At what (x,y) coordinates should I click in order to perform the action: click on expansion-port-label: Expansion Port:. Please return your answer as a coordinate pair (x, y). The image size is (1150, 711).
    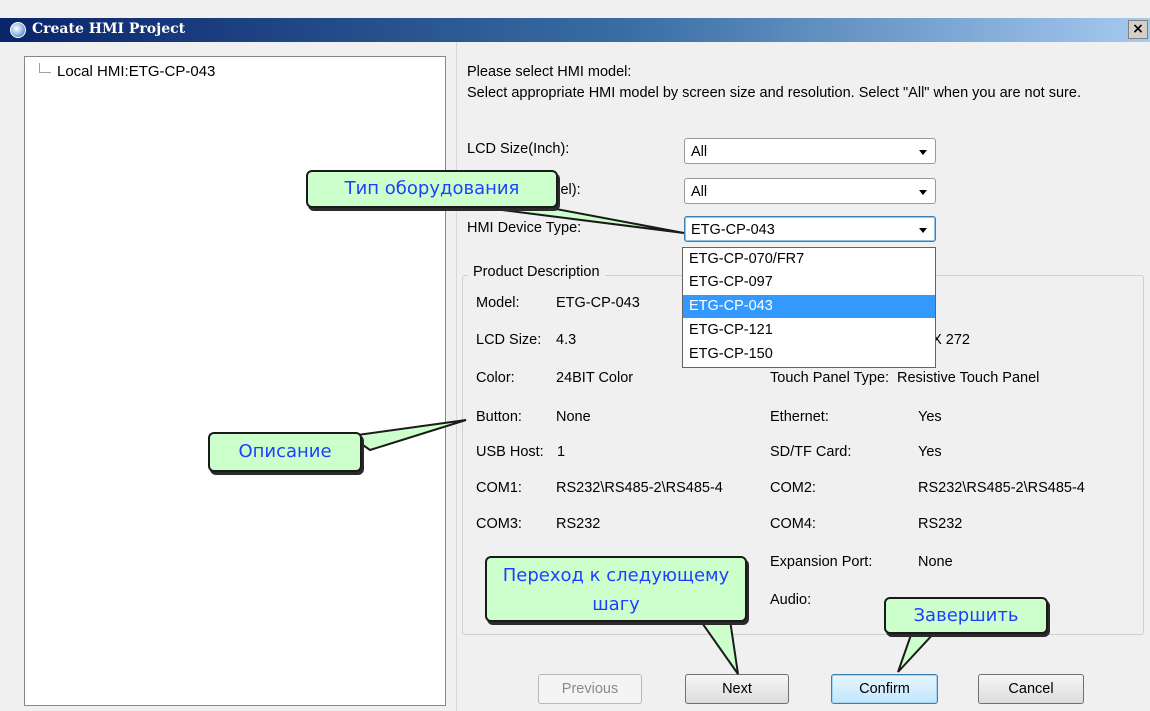
    Looking at the image, I should click on (821, 562).